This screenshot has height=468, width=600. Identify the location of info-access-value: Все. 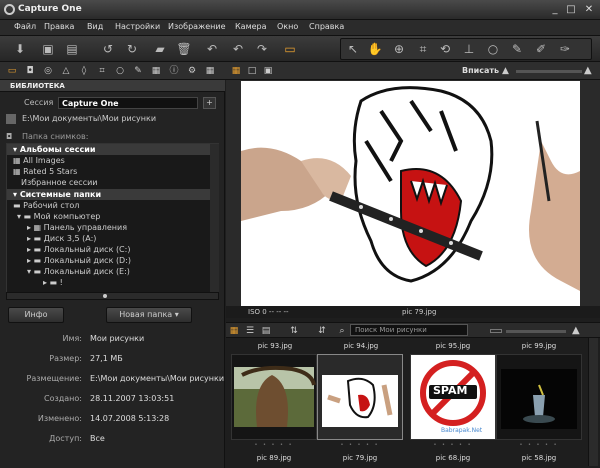
(97, 438).